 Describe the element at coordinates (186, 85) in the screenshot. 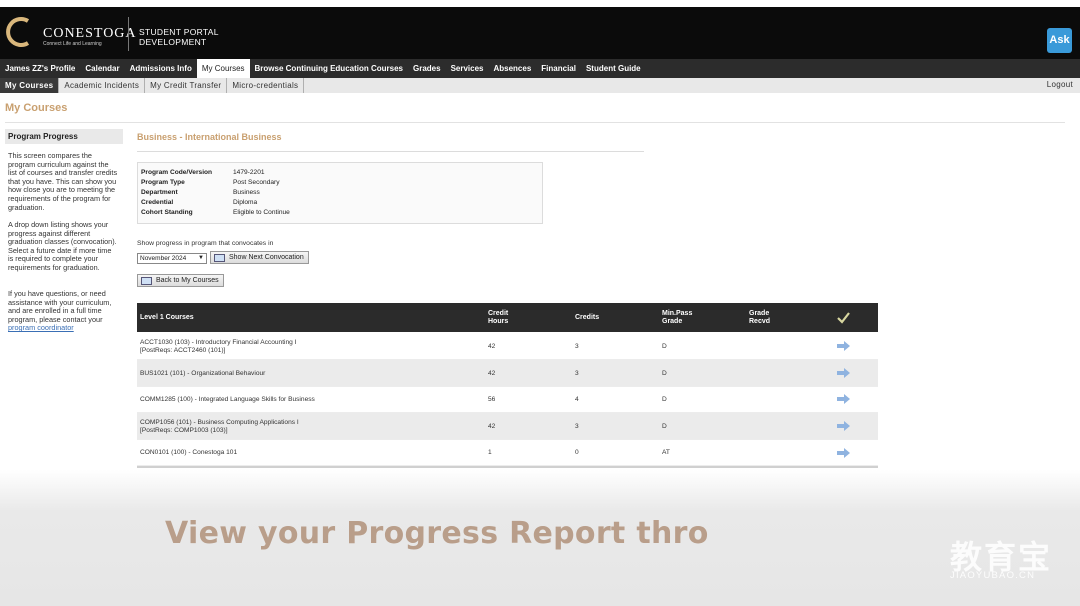

I see `subnav-item-credit-transfer: My Credit Transfer` at that location.